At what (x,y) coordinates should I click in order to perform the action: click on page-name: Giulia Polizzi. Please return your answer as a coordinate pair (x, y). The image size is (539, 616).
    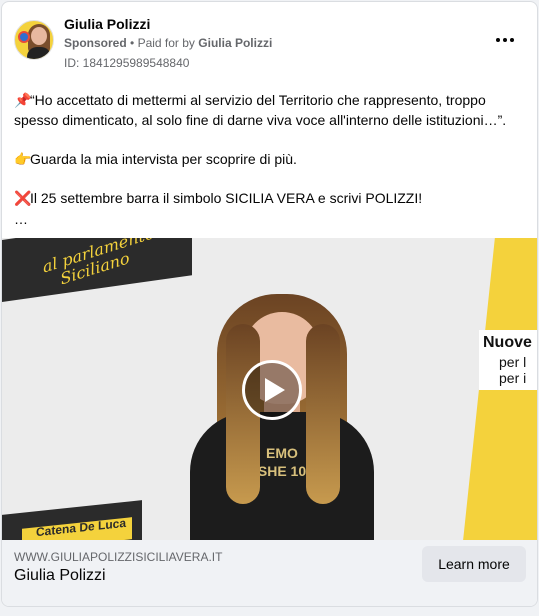
    Looking at the image, I should click on (107, 24).